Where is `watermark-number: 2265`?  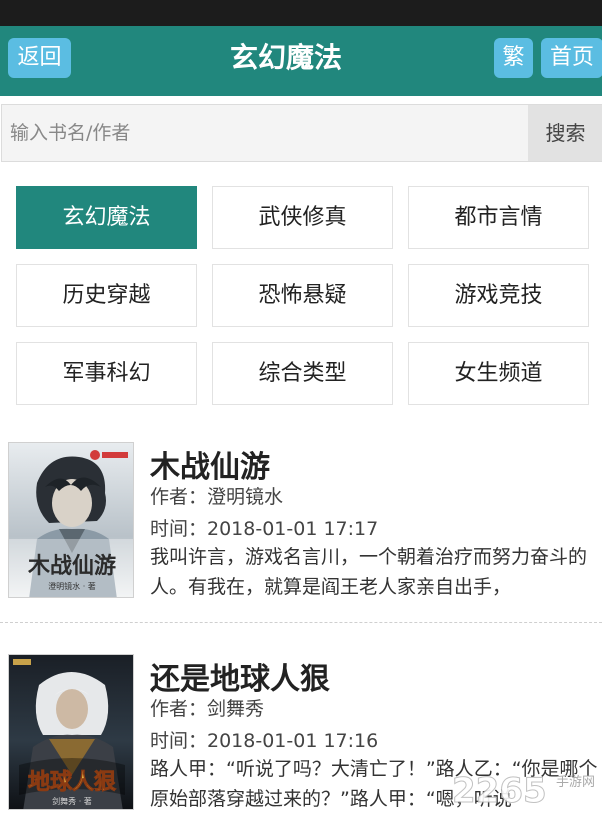
watermark-number: 2265 is located at coordinates (499, 791).